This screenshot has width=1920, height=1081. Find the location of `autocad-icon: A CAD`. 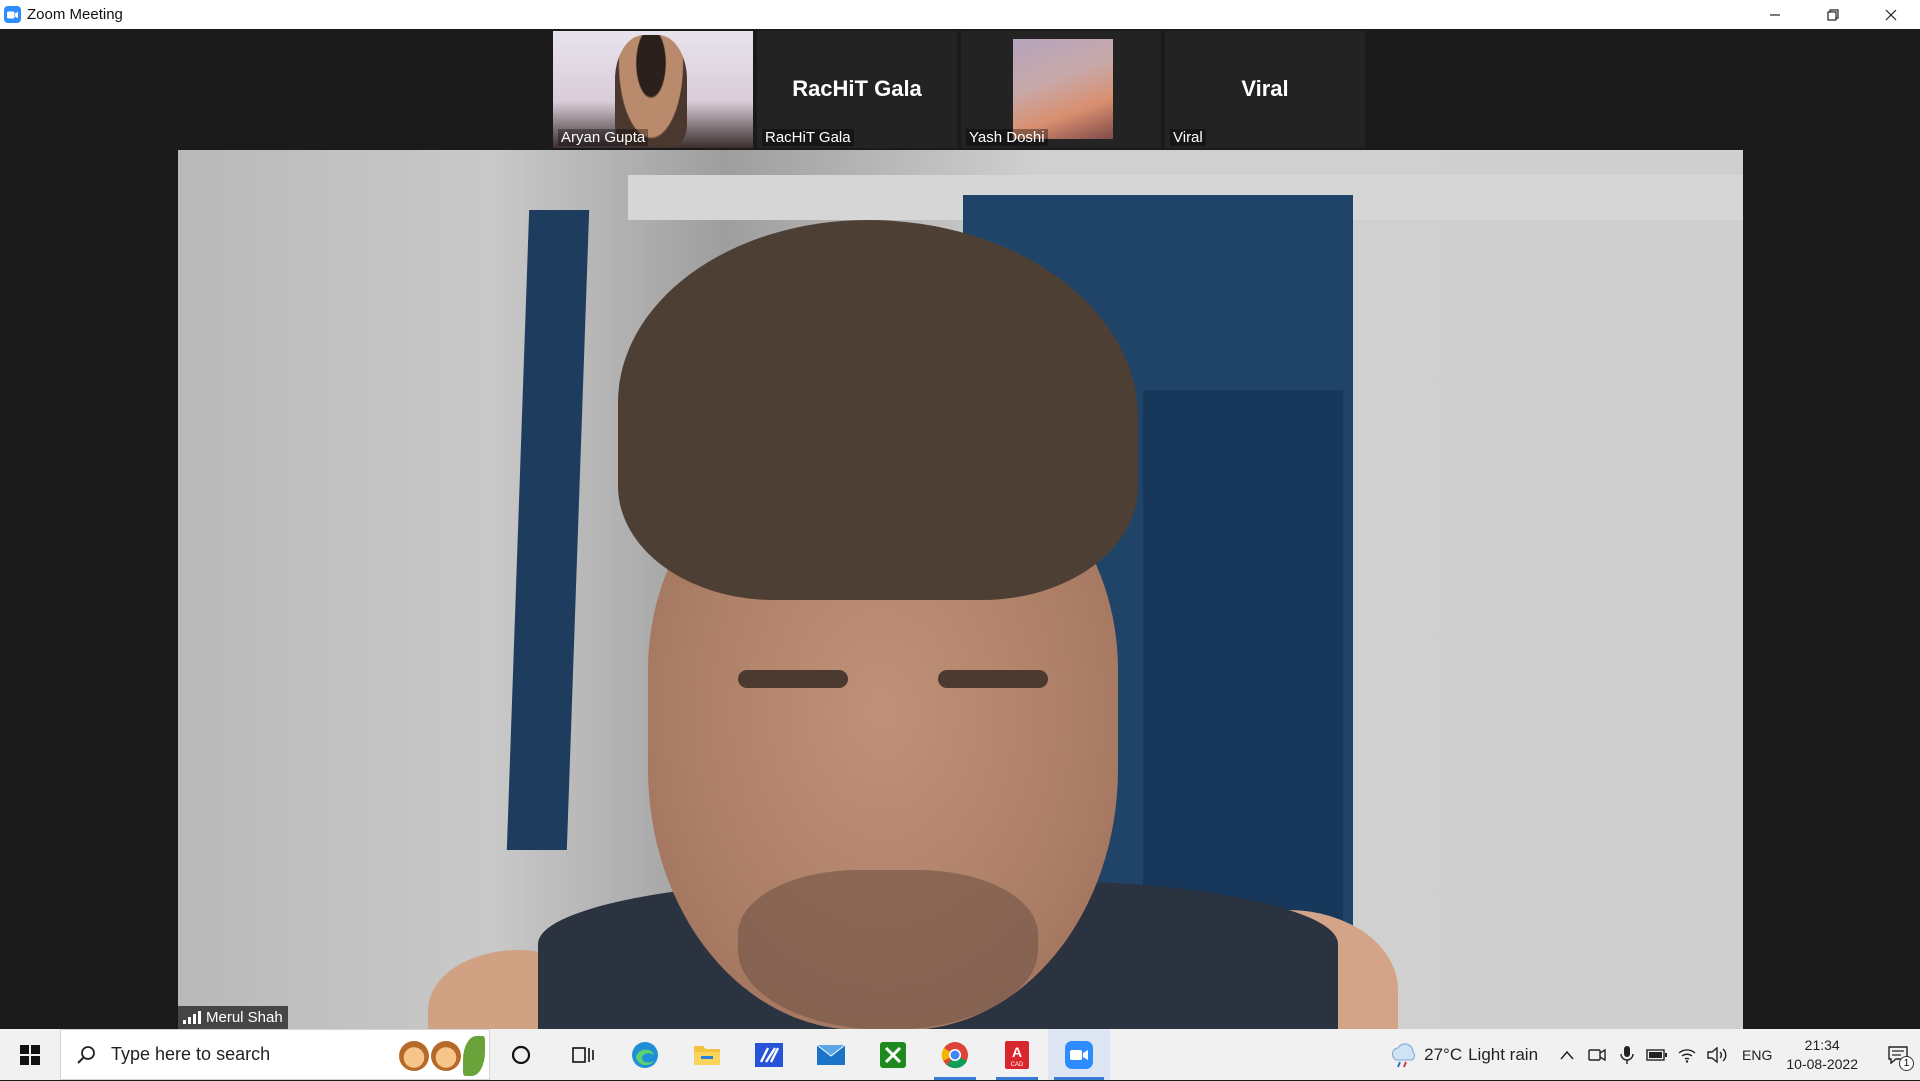

autocad-icon: A CAD is located at coordinates (1017, 1054).